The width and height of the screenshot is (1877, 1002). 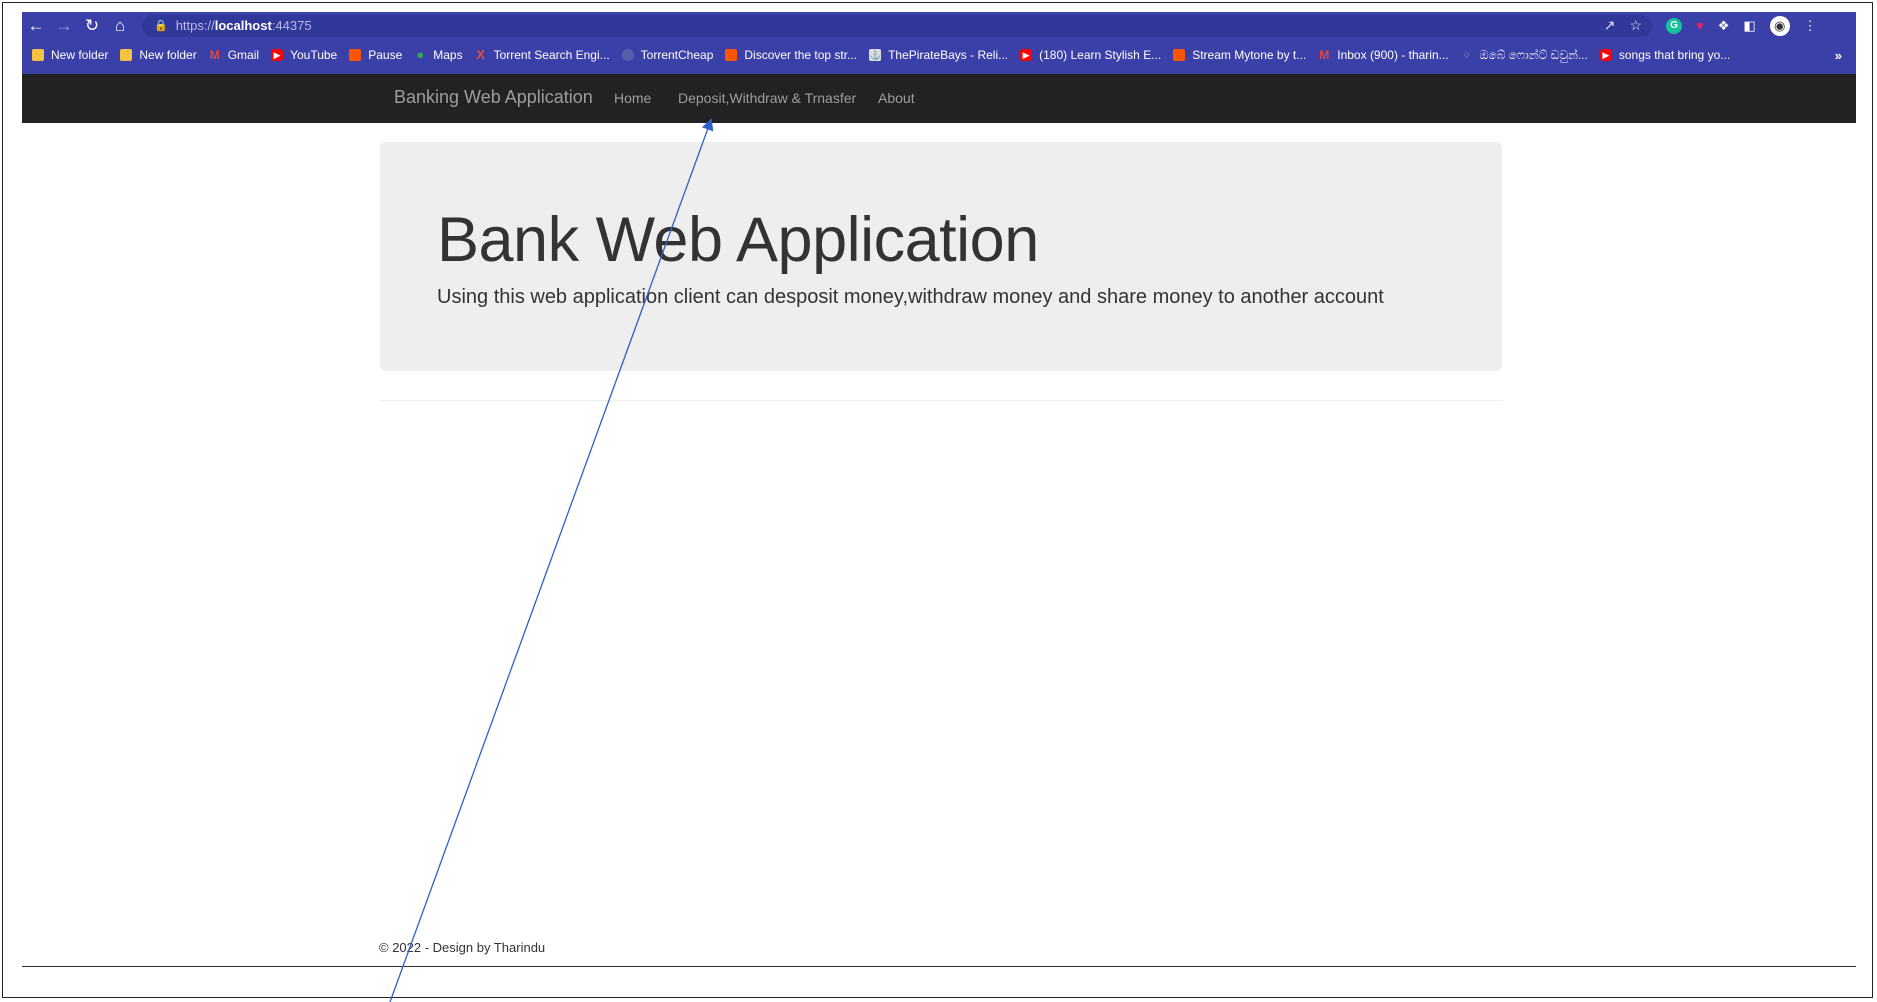 I want to click on bookmark-label: YouTube, so click(x=314, y=55).